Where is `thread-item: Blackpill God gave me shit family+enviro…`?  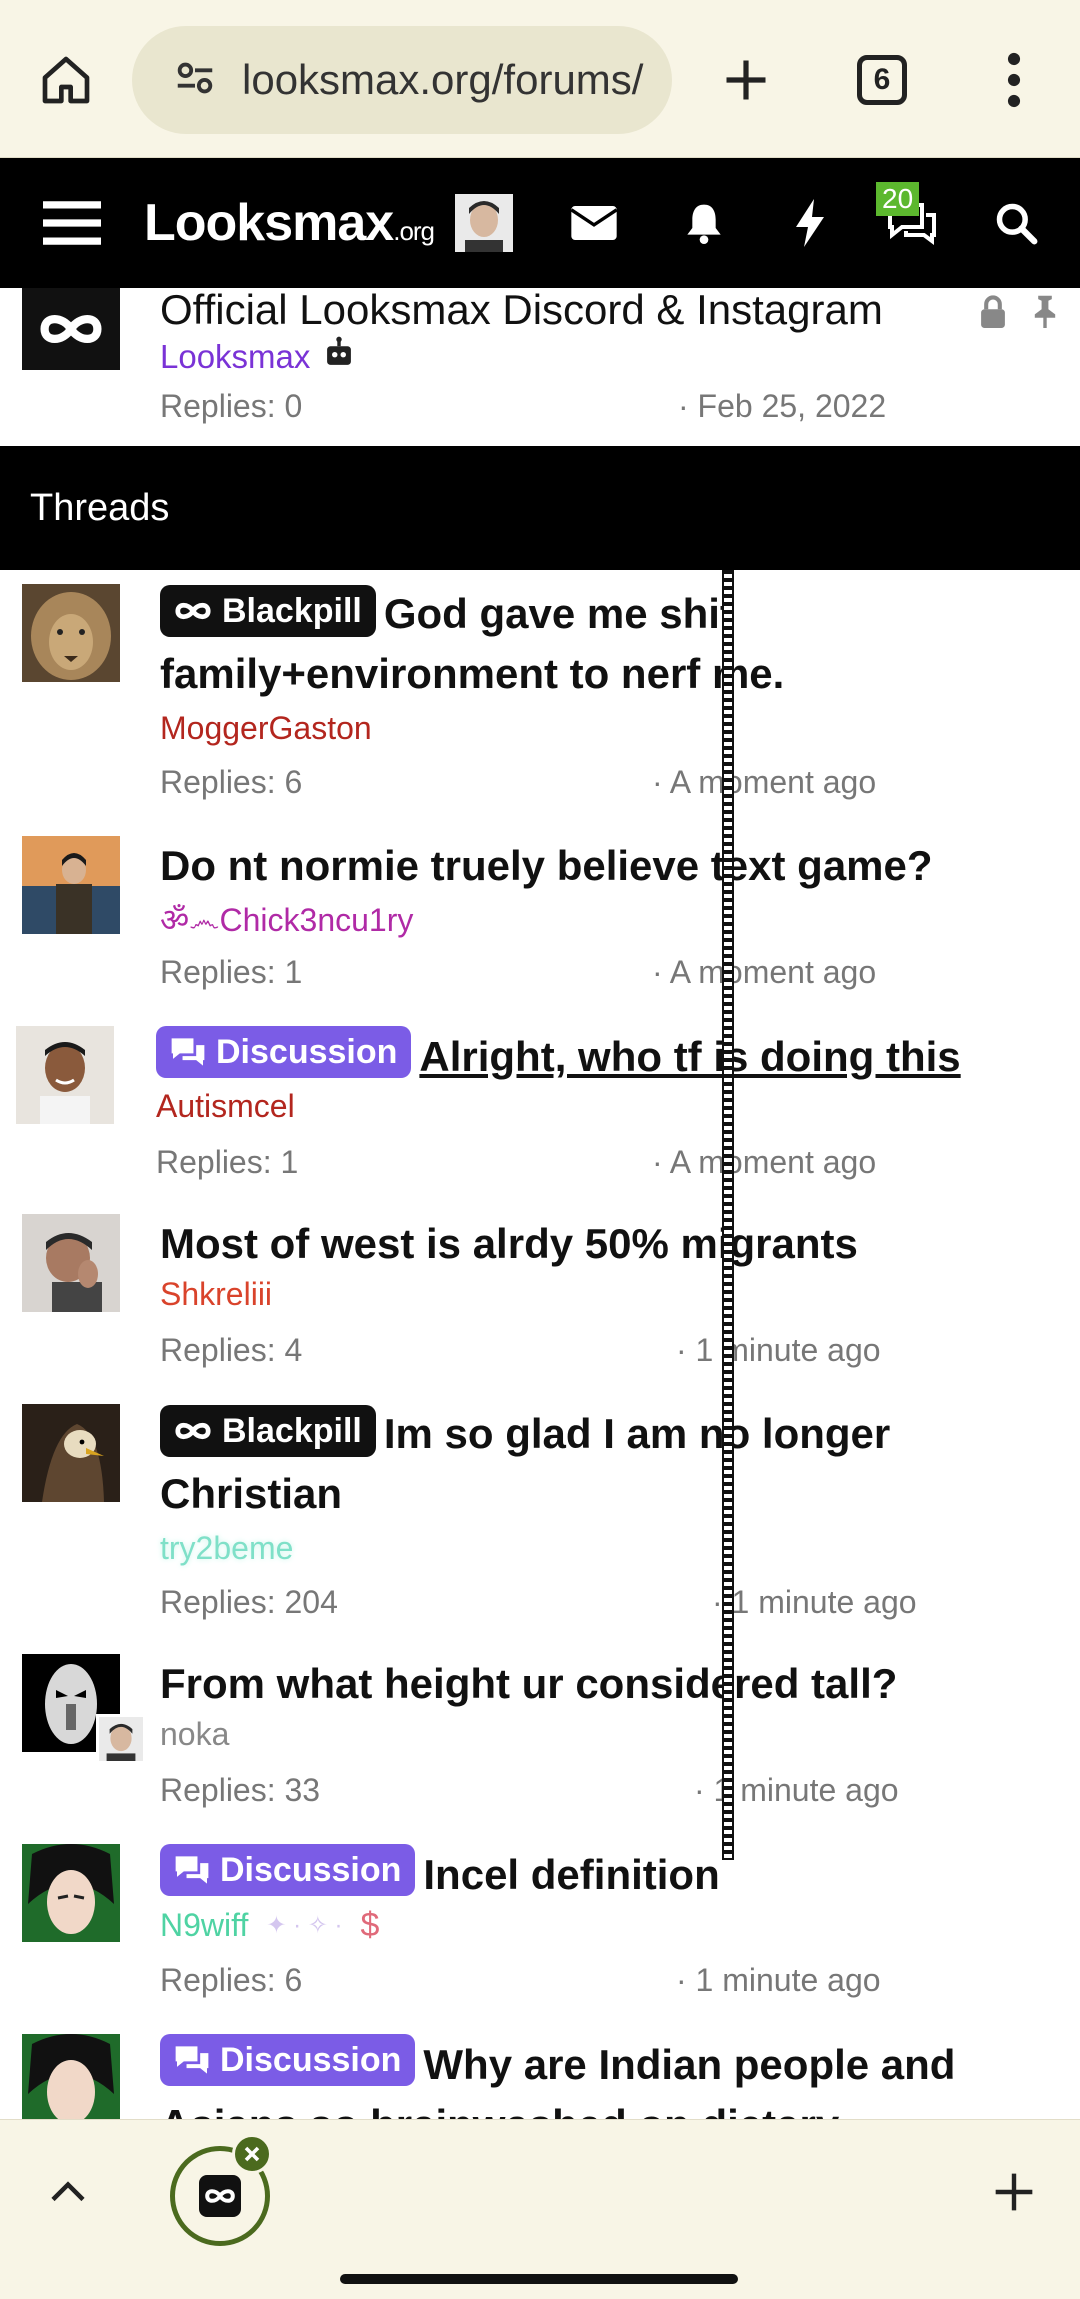 thread-item: Blackpill God gave me shit family+enviro… is located at coordinates (540, 703).